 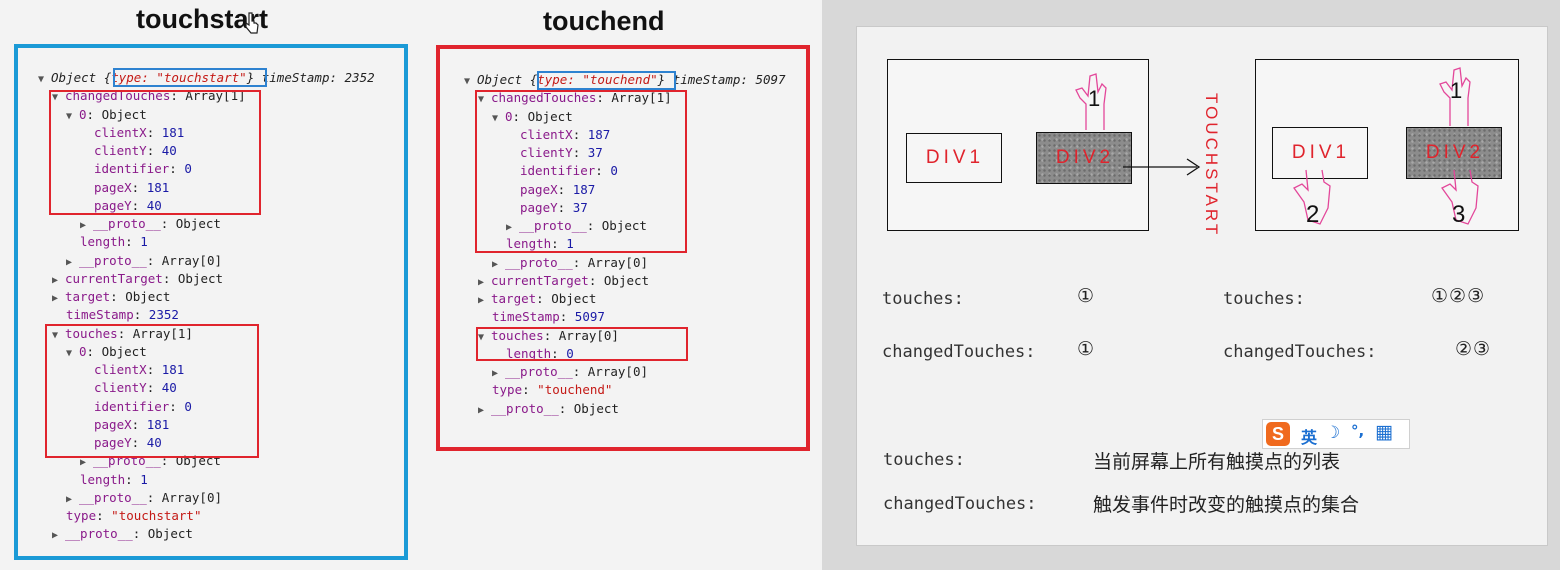 I want to click on changedtouches-value-left: ①, so click(x=1086, y=349).